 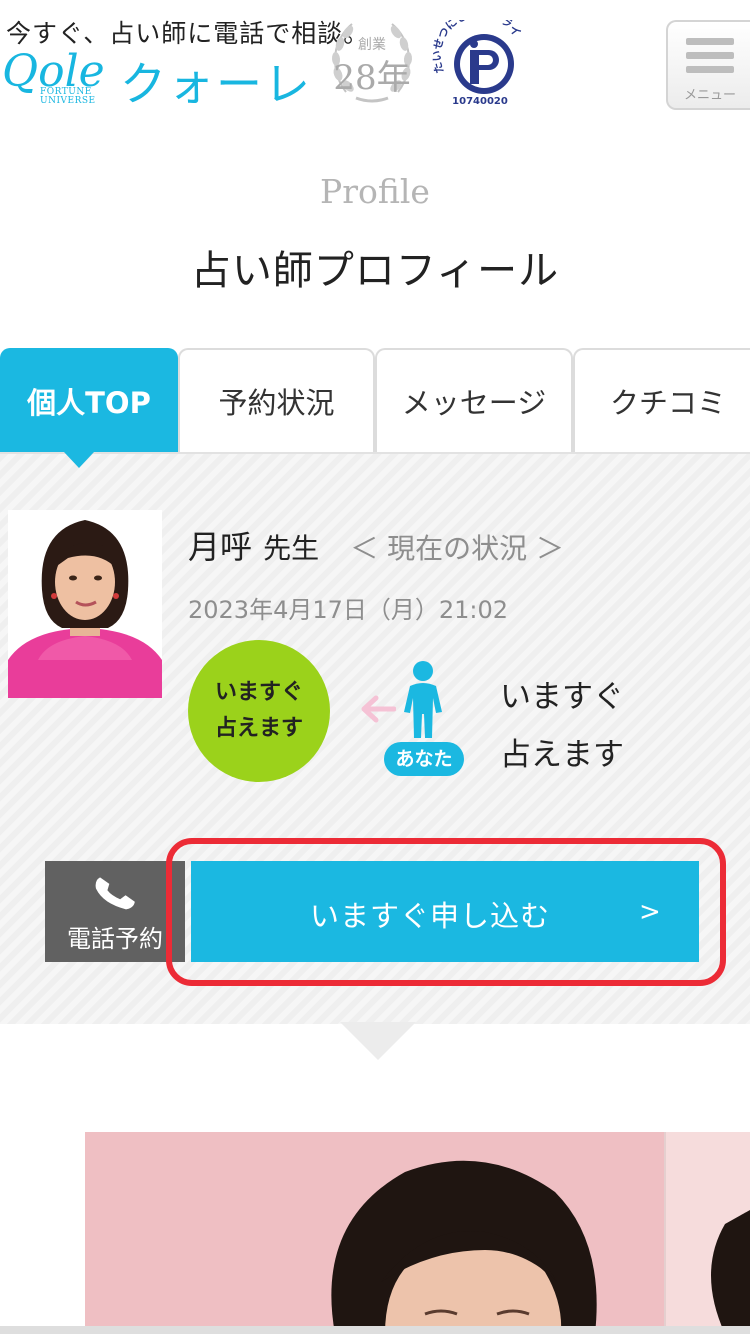 What do you see at coordinates (562, 755) in the screenshot?
I see `availability-status-line2: 占えます` at bounding box center [562, 755].